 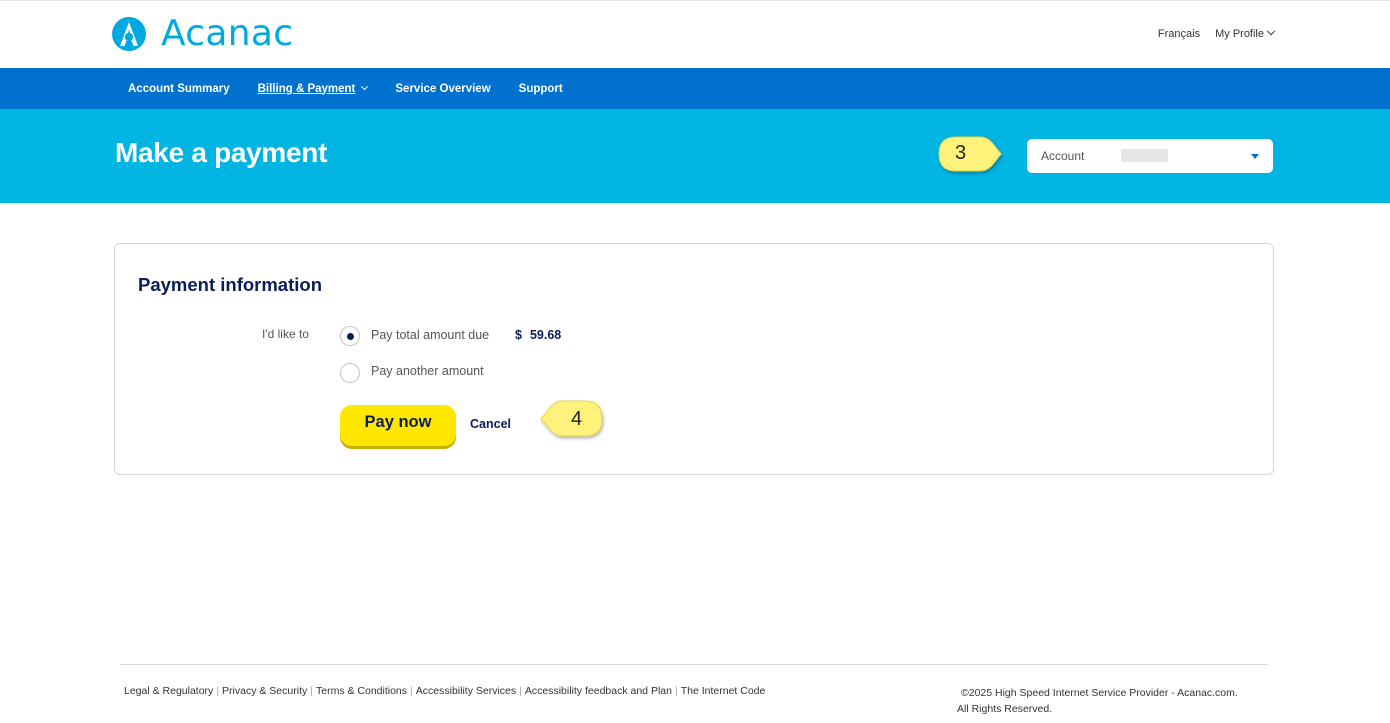 I want to click on step-number-3: 3, so click(x=961, y=153).